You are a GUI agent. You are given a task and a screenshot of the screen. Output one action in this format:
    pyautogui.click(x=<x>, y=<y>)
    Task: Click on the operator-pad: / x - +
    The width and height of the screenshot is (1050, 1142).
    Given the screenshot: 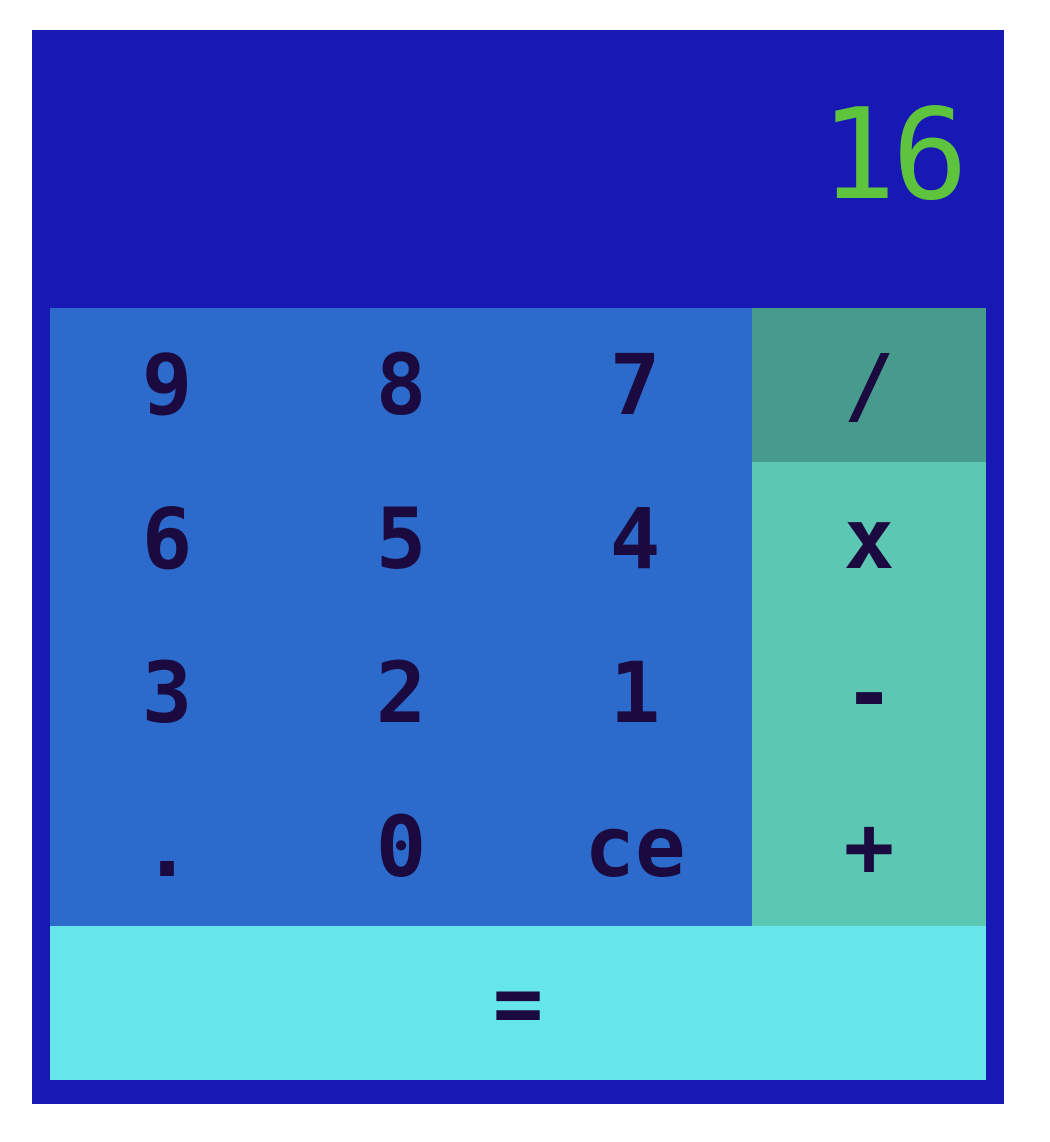 What is the action you would take?
    pyautogui.click(x=869, y=617)
    